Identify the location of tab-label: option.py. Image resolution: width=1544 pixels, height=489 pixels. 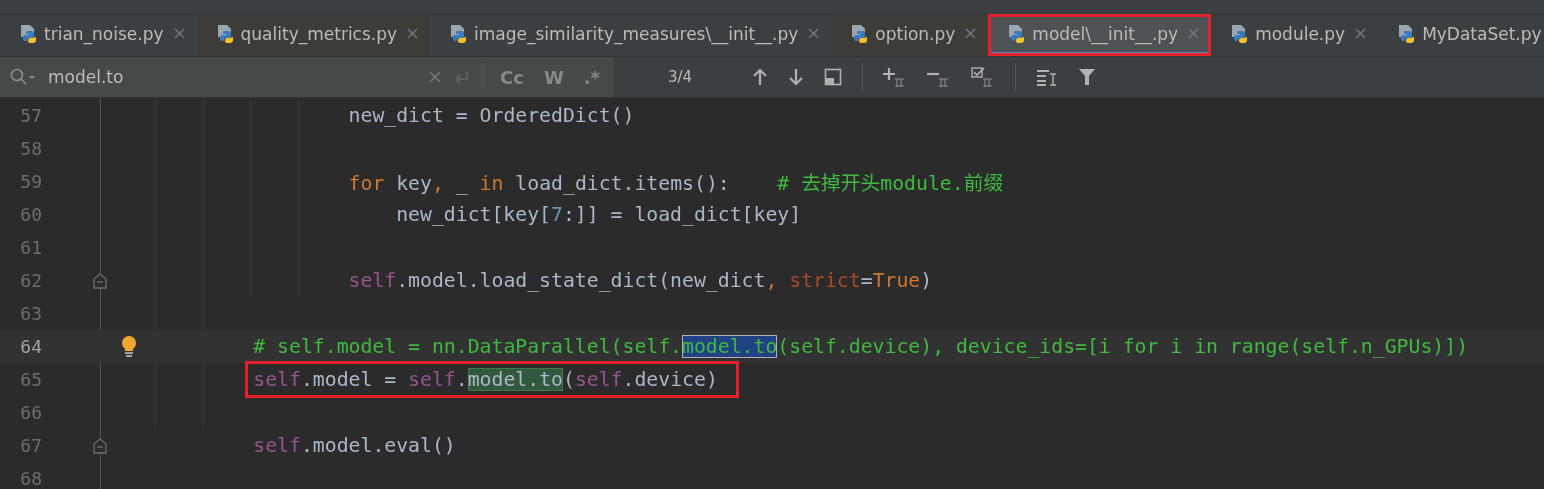
(915, 33).